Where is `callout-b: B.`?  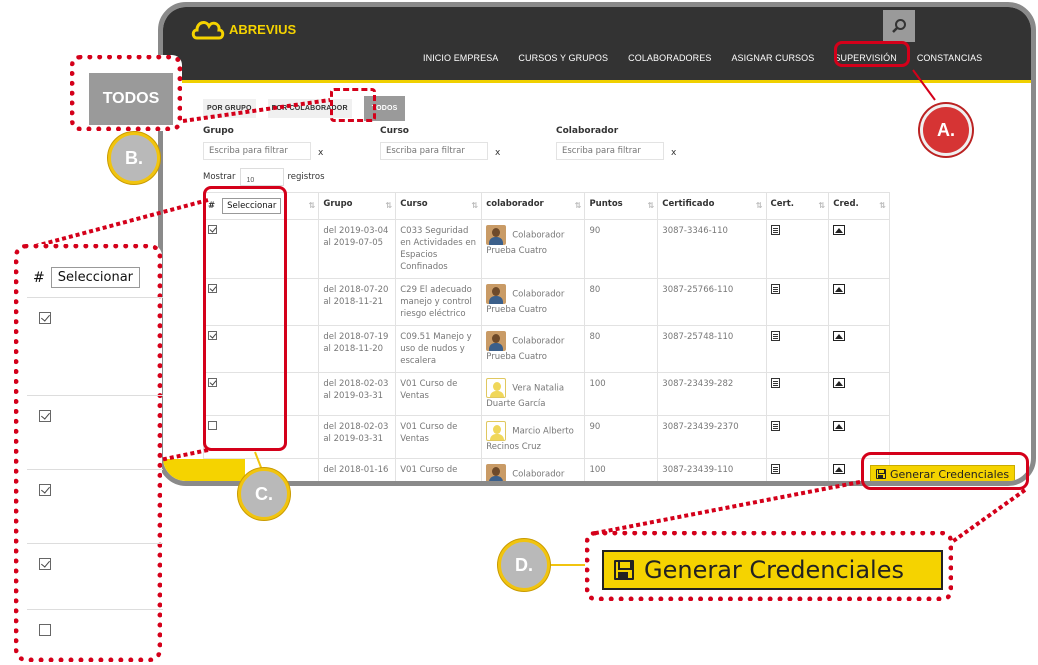
callout-b: B. is located at coordinates (134, 158).